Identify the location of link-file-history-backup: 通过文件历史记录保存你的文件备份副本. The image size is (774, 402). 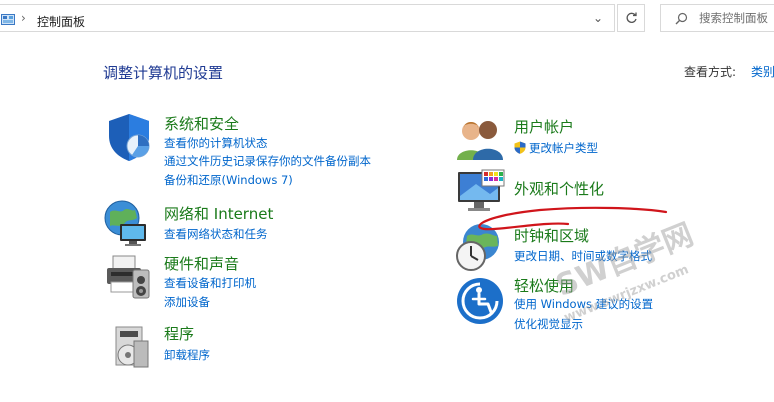
(267, 161).